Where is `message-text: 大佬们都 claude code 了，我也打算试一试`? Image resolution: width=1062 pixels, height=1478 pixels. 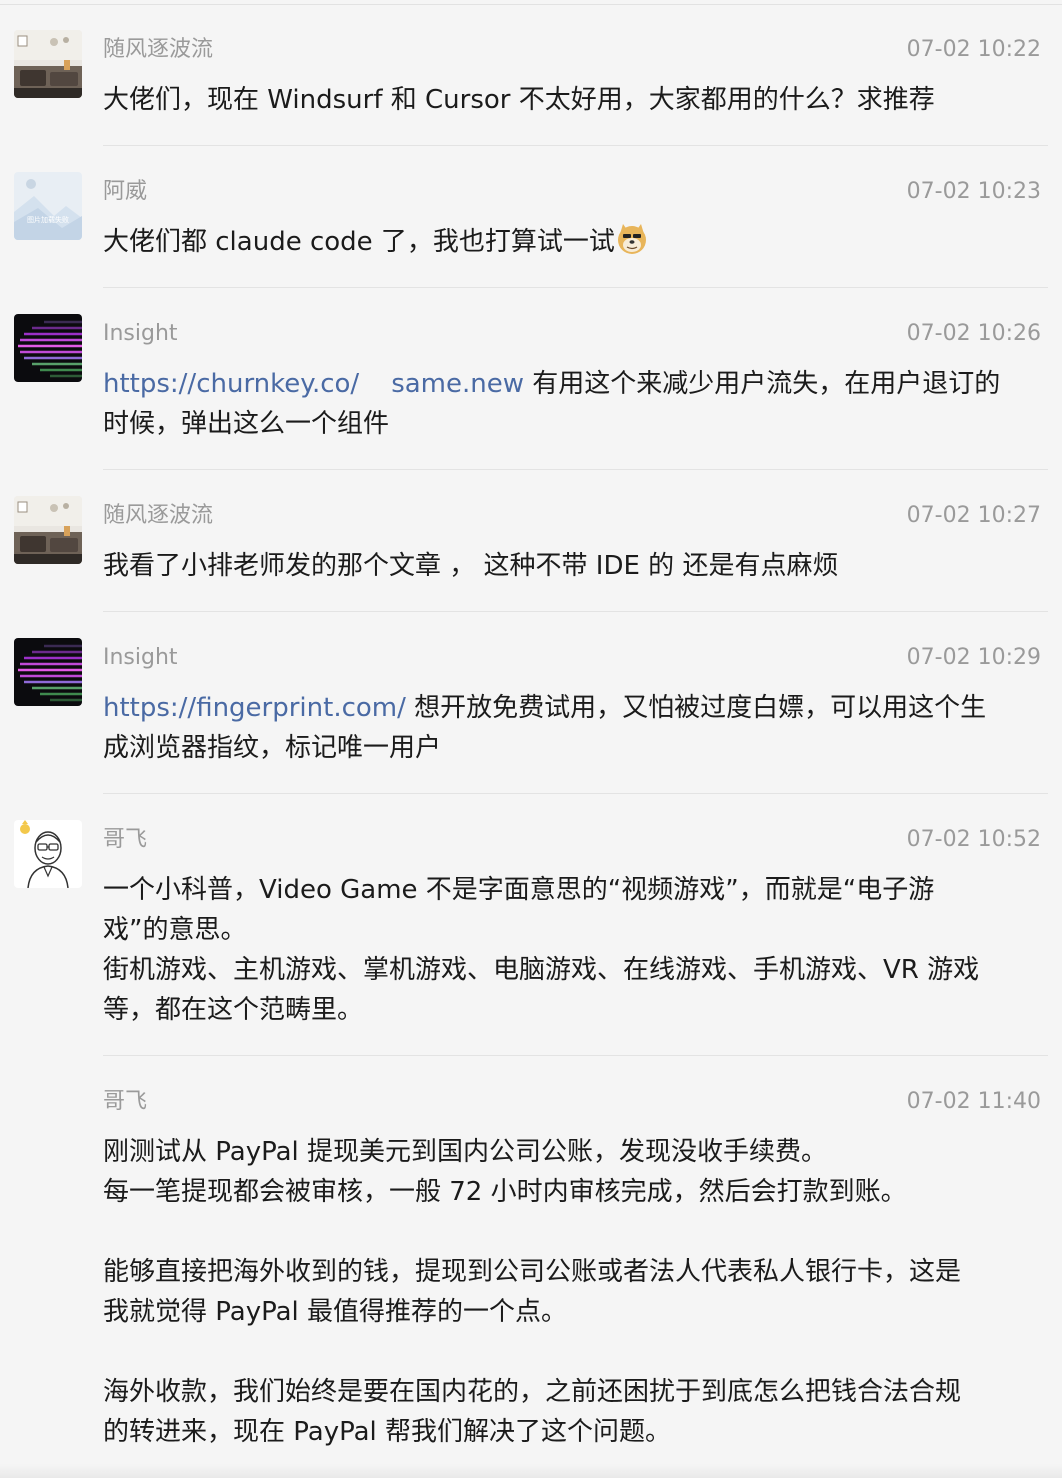
message-text: 大佬们都 claude code 了，我也打算试一试 is located at coordinates (575, 242).